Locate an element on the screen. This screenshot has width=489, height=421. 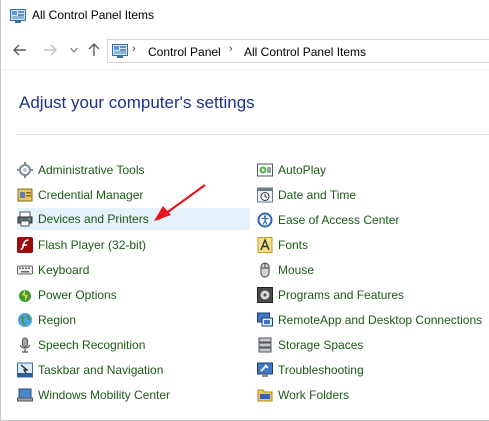
red-arrow-icon is located at coordinates (180, 202).